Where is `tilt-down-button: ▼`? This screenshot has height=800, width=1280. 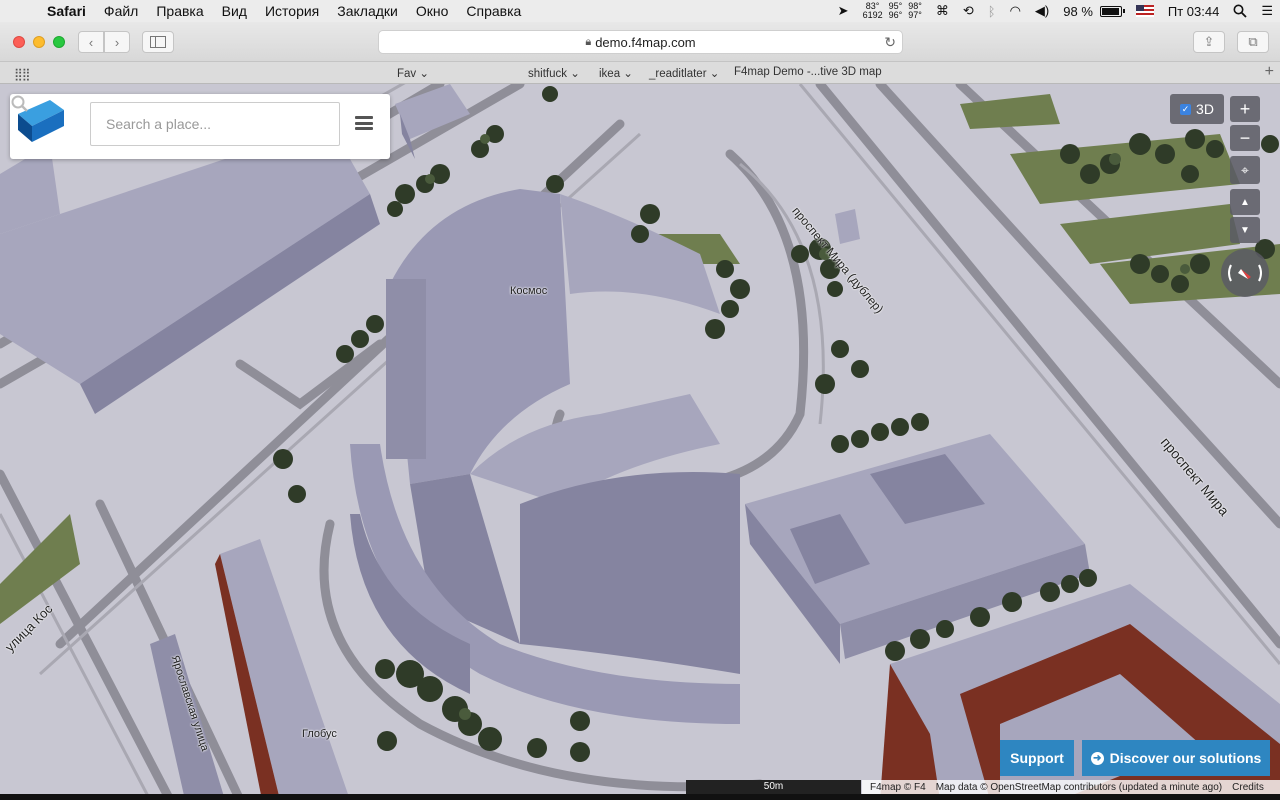 tilt-down-button: ▼ is located at coordinates (1245, 230).